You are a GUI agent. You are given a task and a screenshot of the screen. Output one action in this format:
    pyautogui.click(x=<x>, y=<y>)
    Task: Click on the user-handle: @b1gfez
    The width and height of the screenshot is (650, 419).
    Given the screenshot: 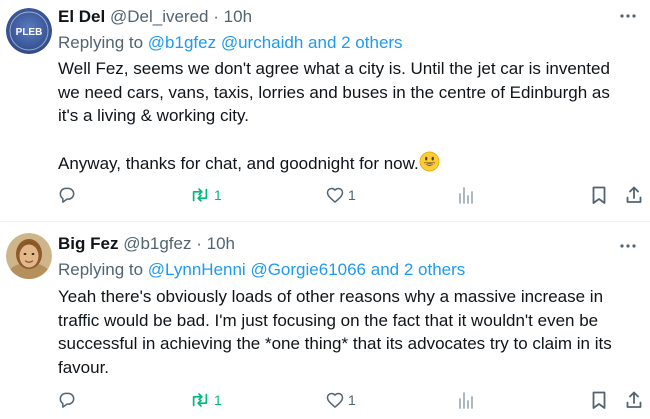 What is the action you would take?
    pyautogui.click(x=157, y=243)
    